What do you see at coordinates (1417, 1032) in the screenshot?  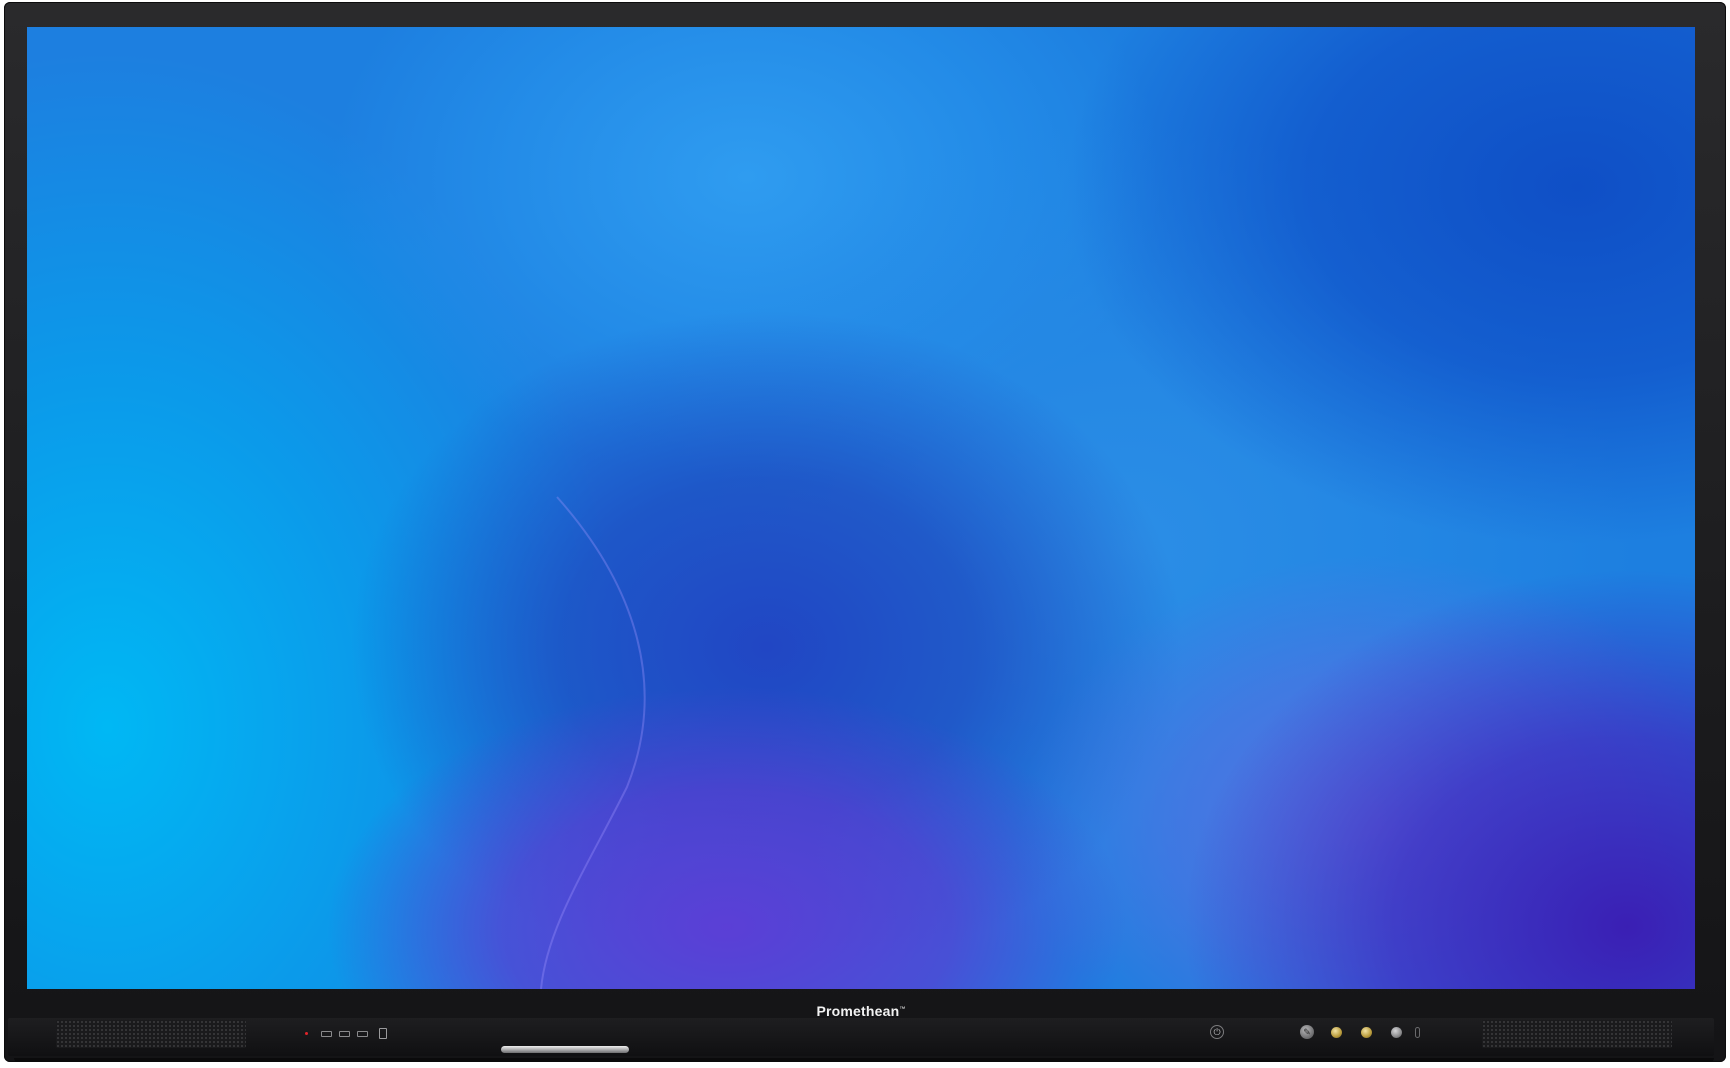 I see `light-sensor-icon` at bounding box center [1417, 1032].